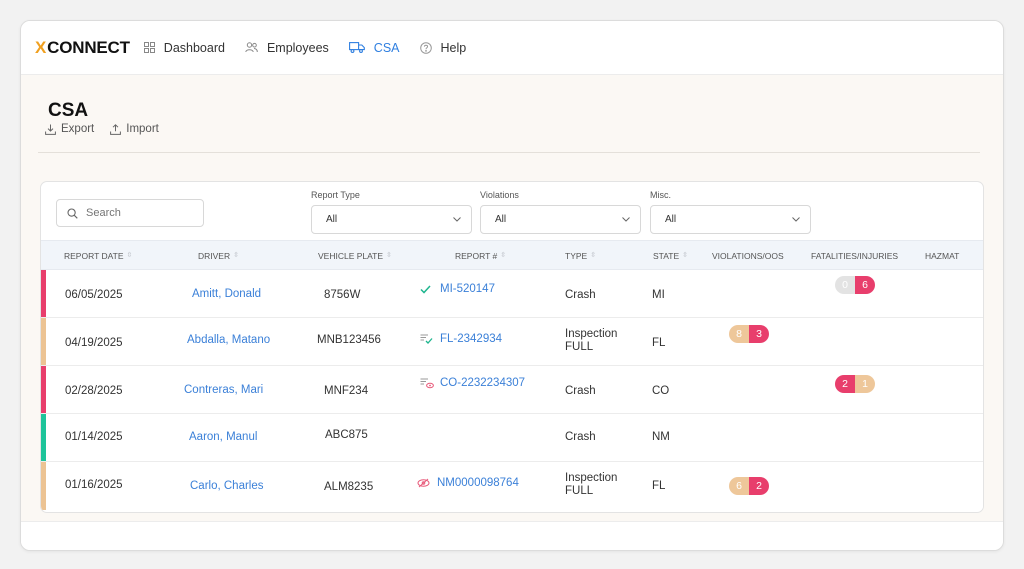 This screenshot has height=569, width=1024. What do you see at coordinates (251, 47) in the screenshot?
I see `people-icon` at bounding box center [251, 47].